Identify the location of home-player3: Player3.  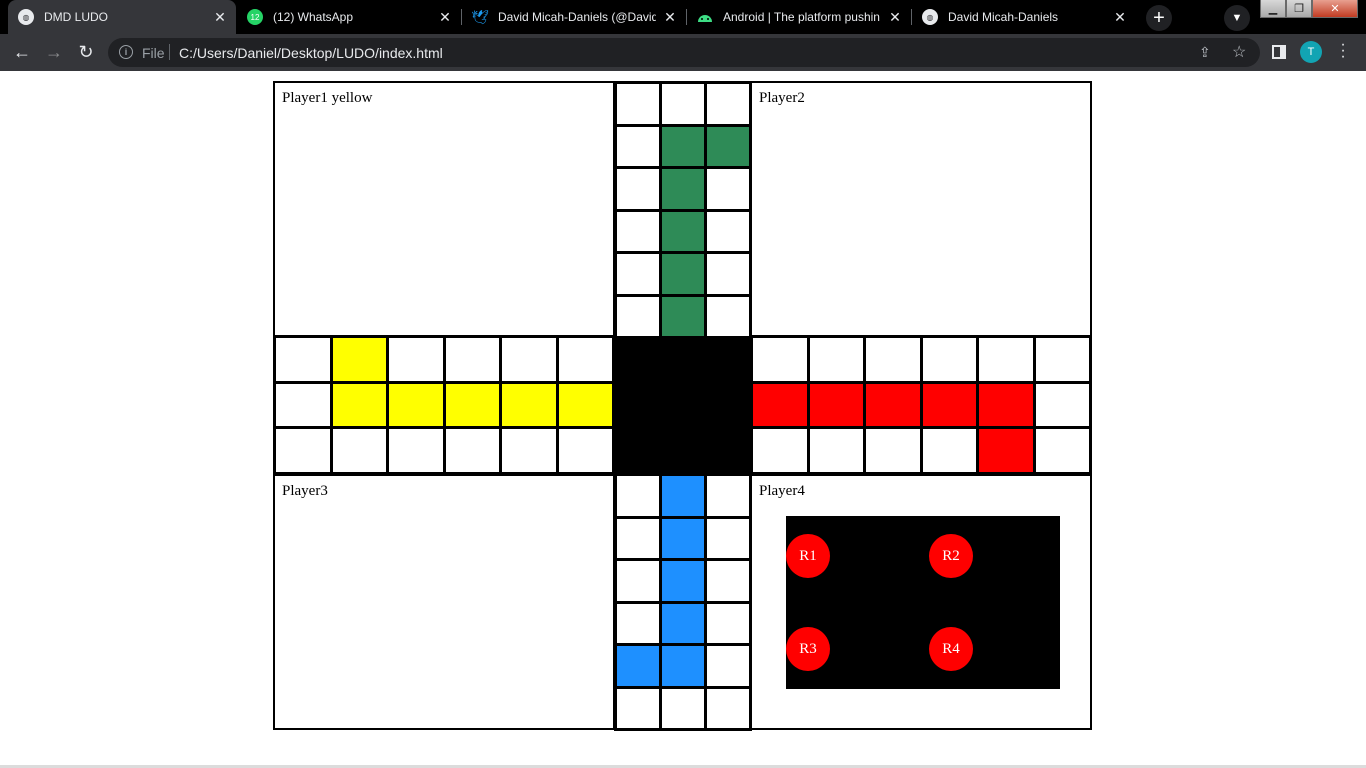
(444, 602).